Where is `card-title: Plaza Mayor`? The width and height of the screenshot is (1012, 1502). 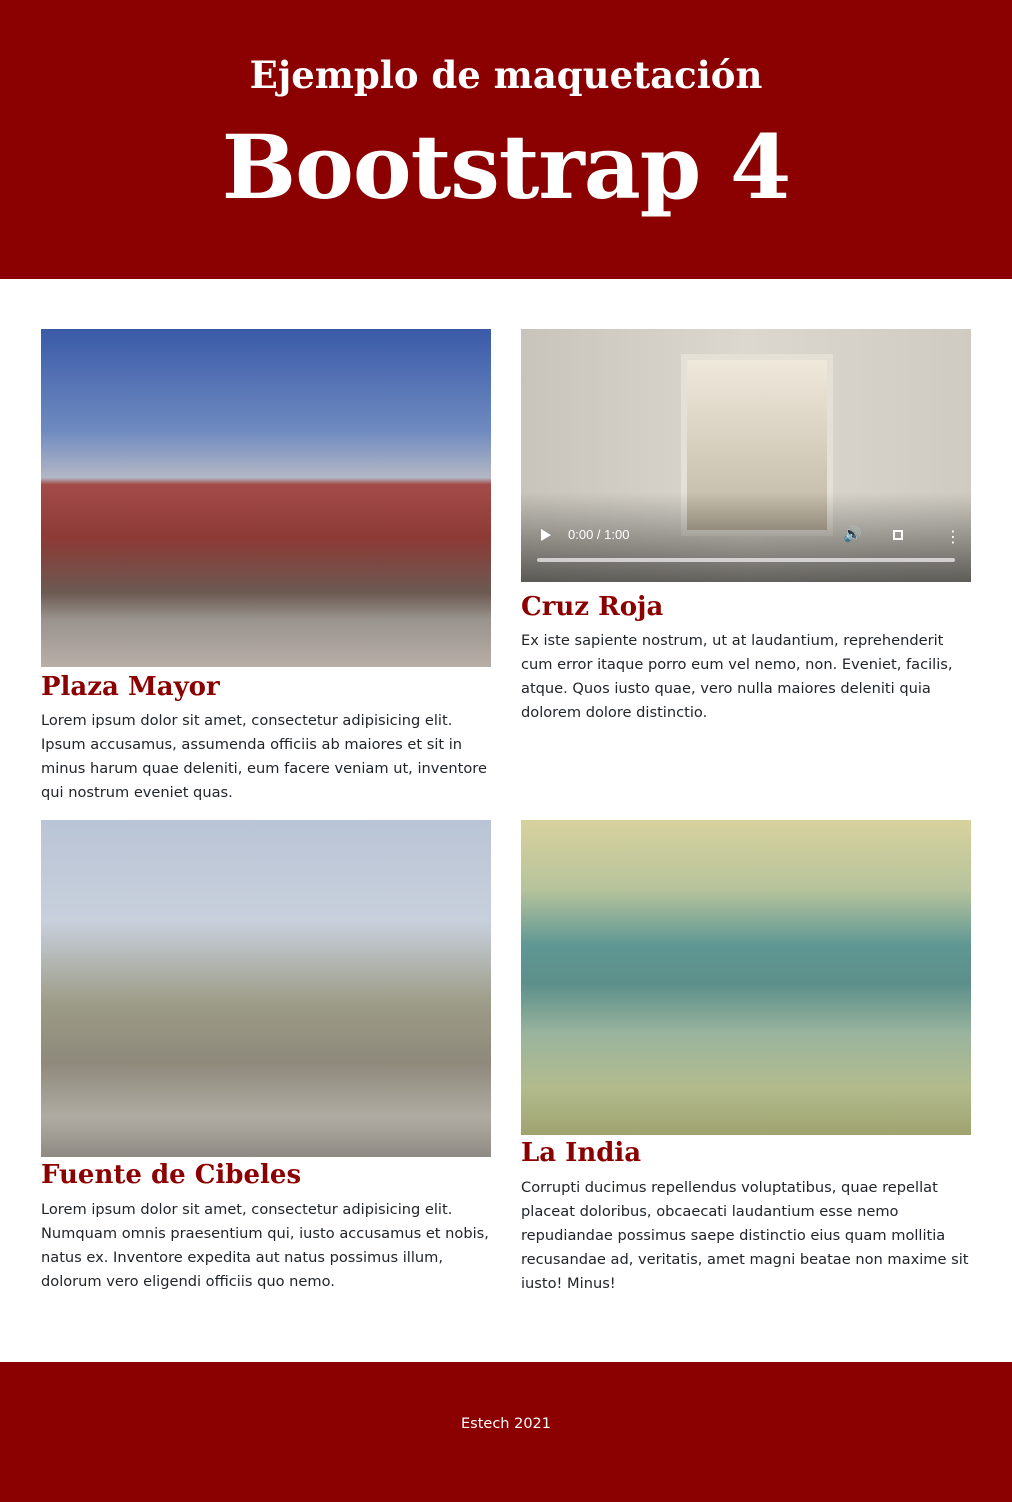
card-title: Plaza Mayor is located at coordinates (130, 687).